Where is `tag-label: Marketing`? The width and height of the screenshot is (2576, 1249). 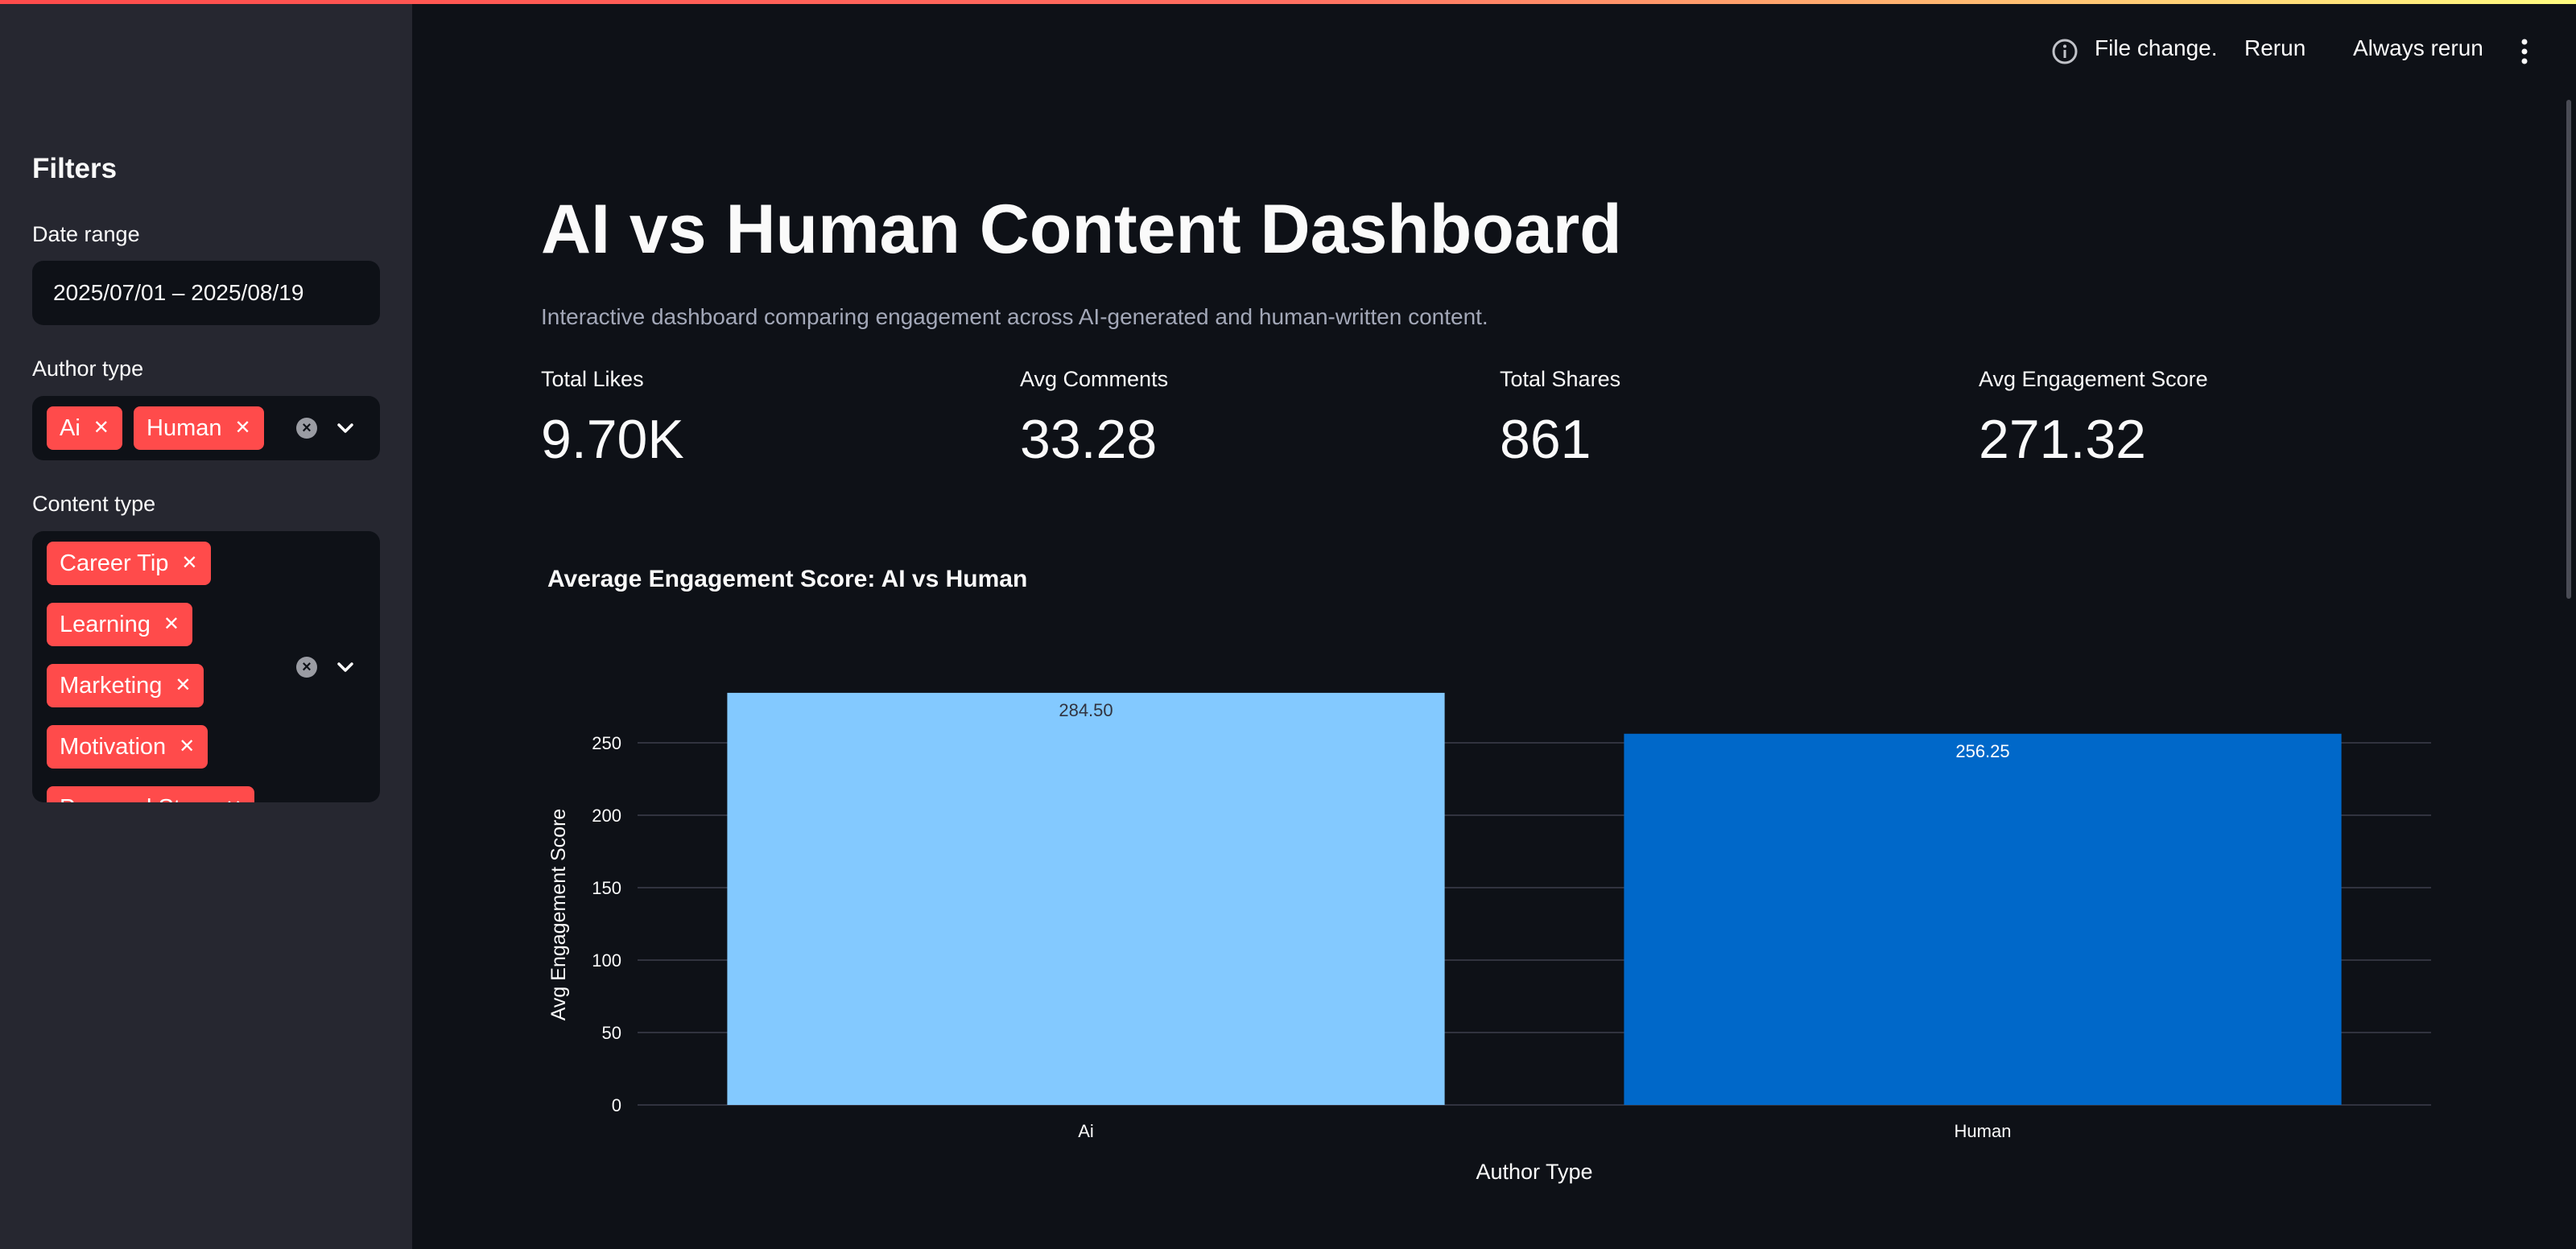 tag-label: Marketing is located at coordinates (111, 686).